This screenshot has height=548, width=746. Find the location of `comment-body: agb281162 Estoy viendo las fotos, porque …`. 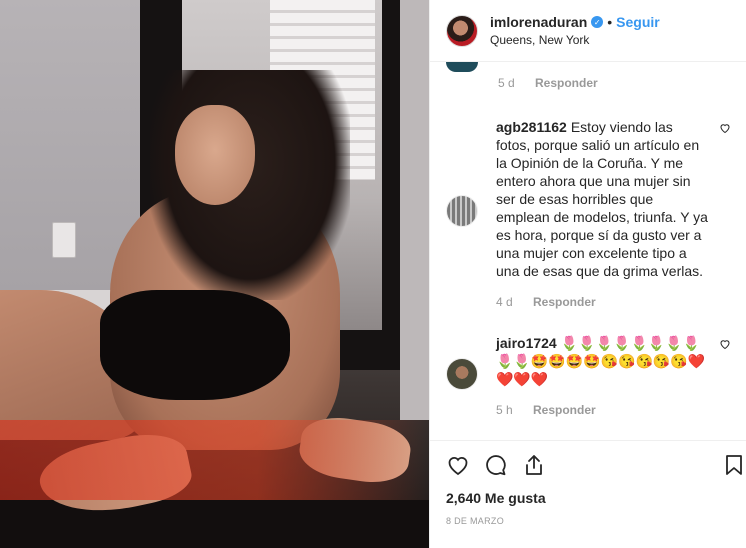

comment-body: agb281162 Estoy viendo las fotos, porque … is located at coordinates (602, 214).